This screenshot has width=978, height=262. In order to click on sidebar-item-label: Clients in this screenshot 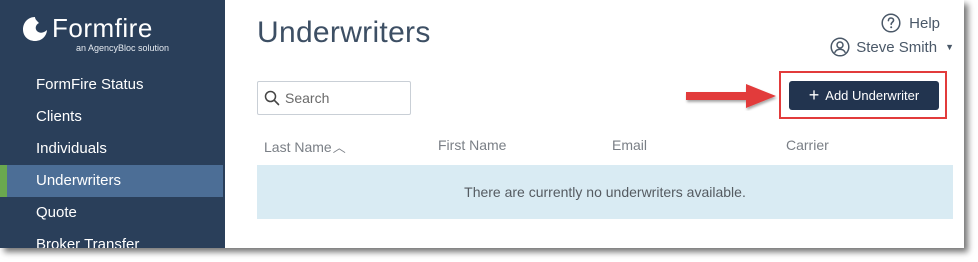, I will do `click(59, 116)`.